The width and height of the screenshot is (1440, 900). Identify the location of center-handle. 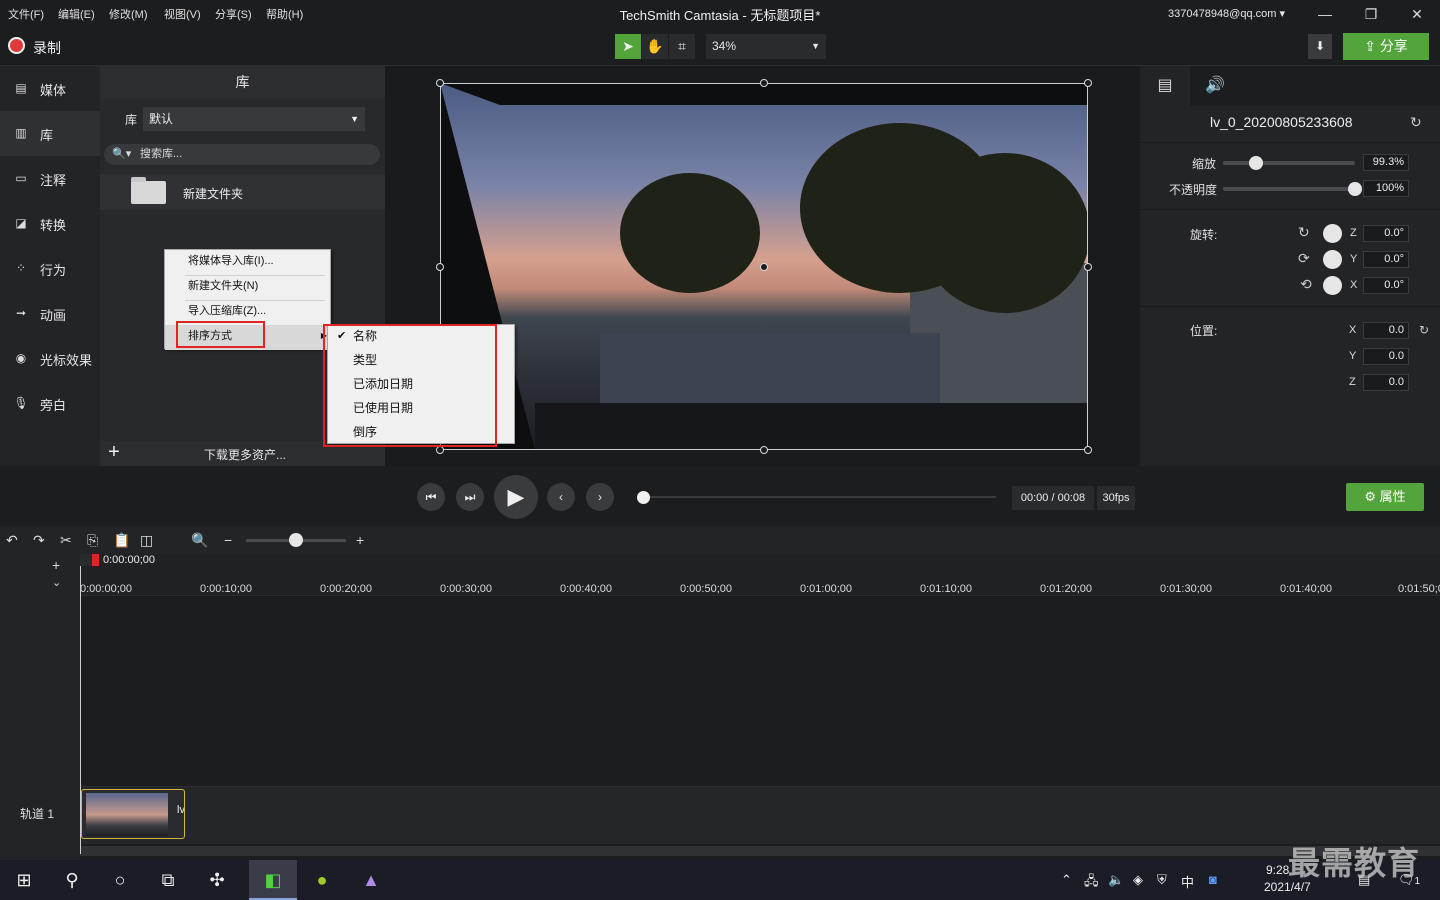
(764, 267).